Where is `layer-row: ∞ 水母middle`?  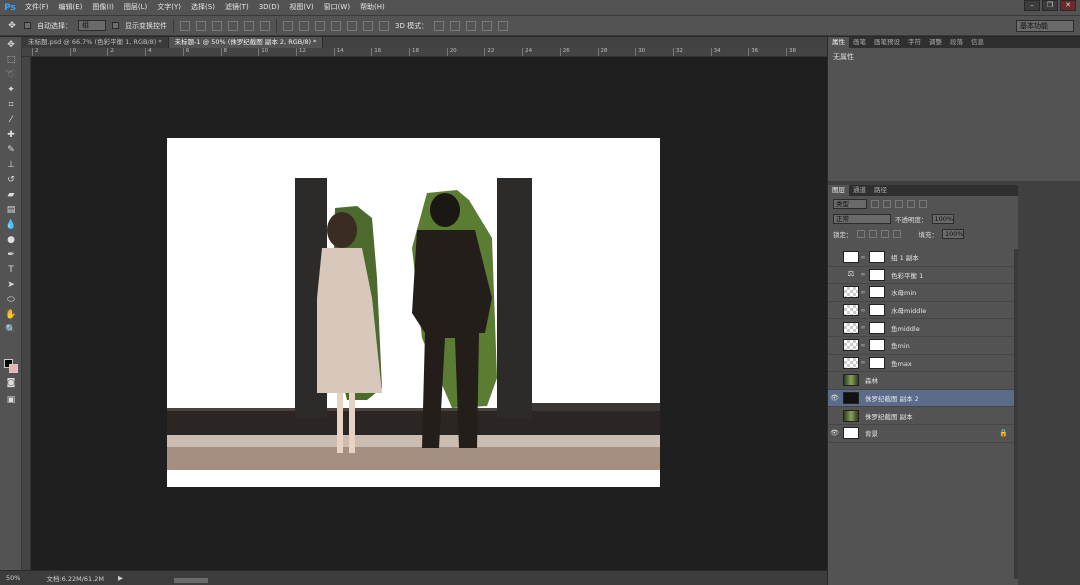 layer-row: ∞ 水母middle is located at coordinates (921, 310).